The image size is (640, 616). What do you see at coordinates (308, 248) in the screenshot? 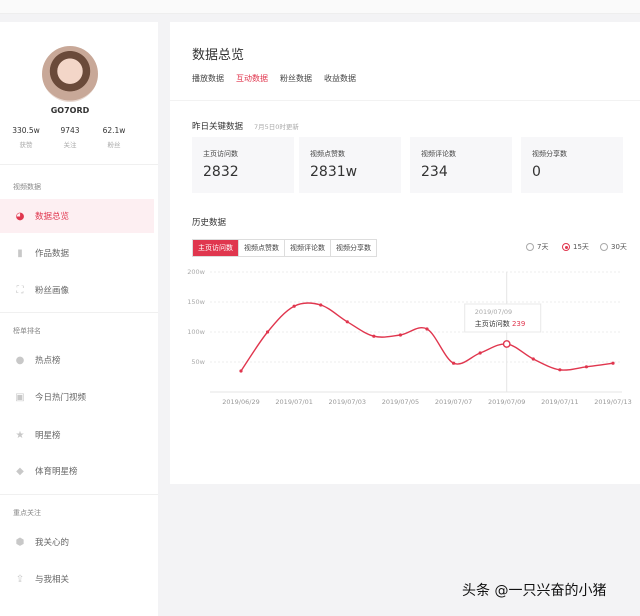
I see `metric-tab-video-comments: 视频评论数` at bounding box center [308, 248].